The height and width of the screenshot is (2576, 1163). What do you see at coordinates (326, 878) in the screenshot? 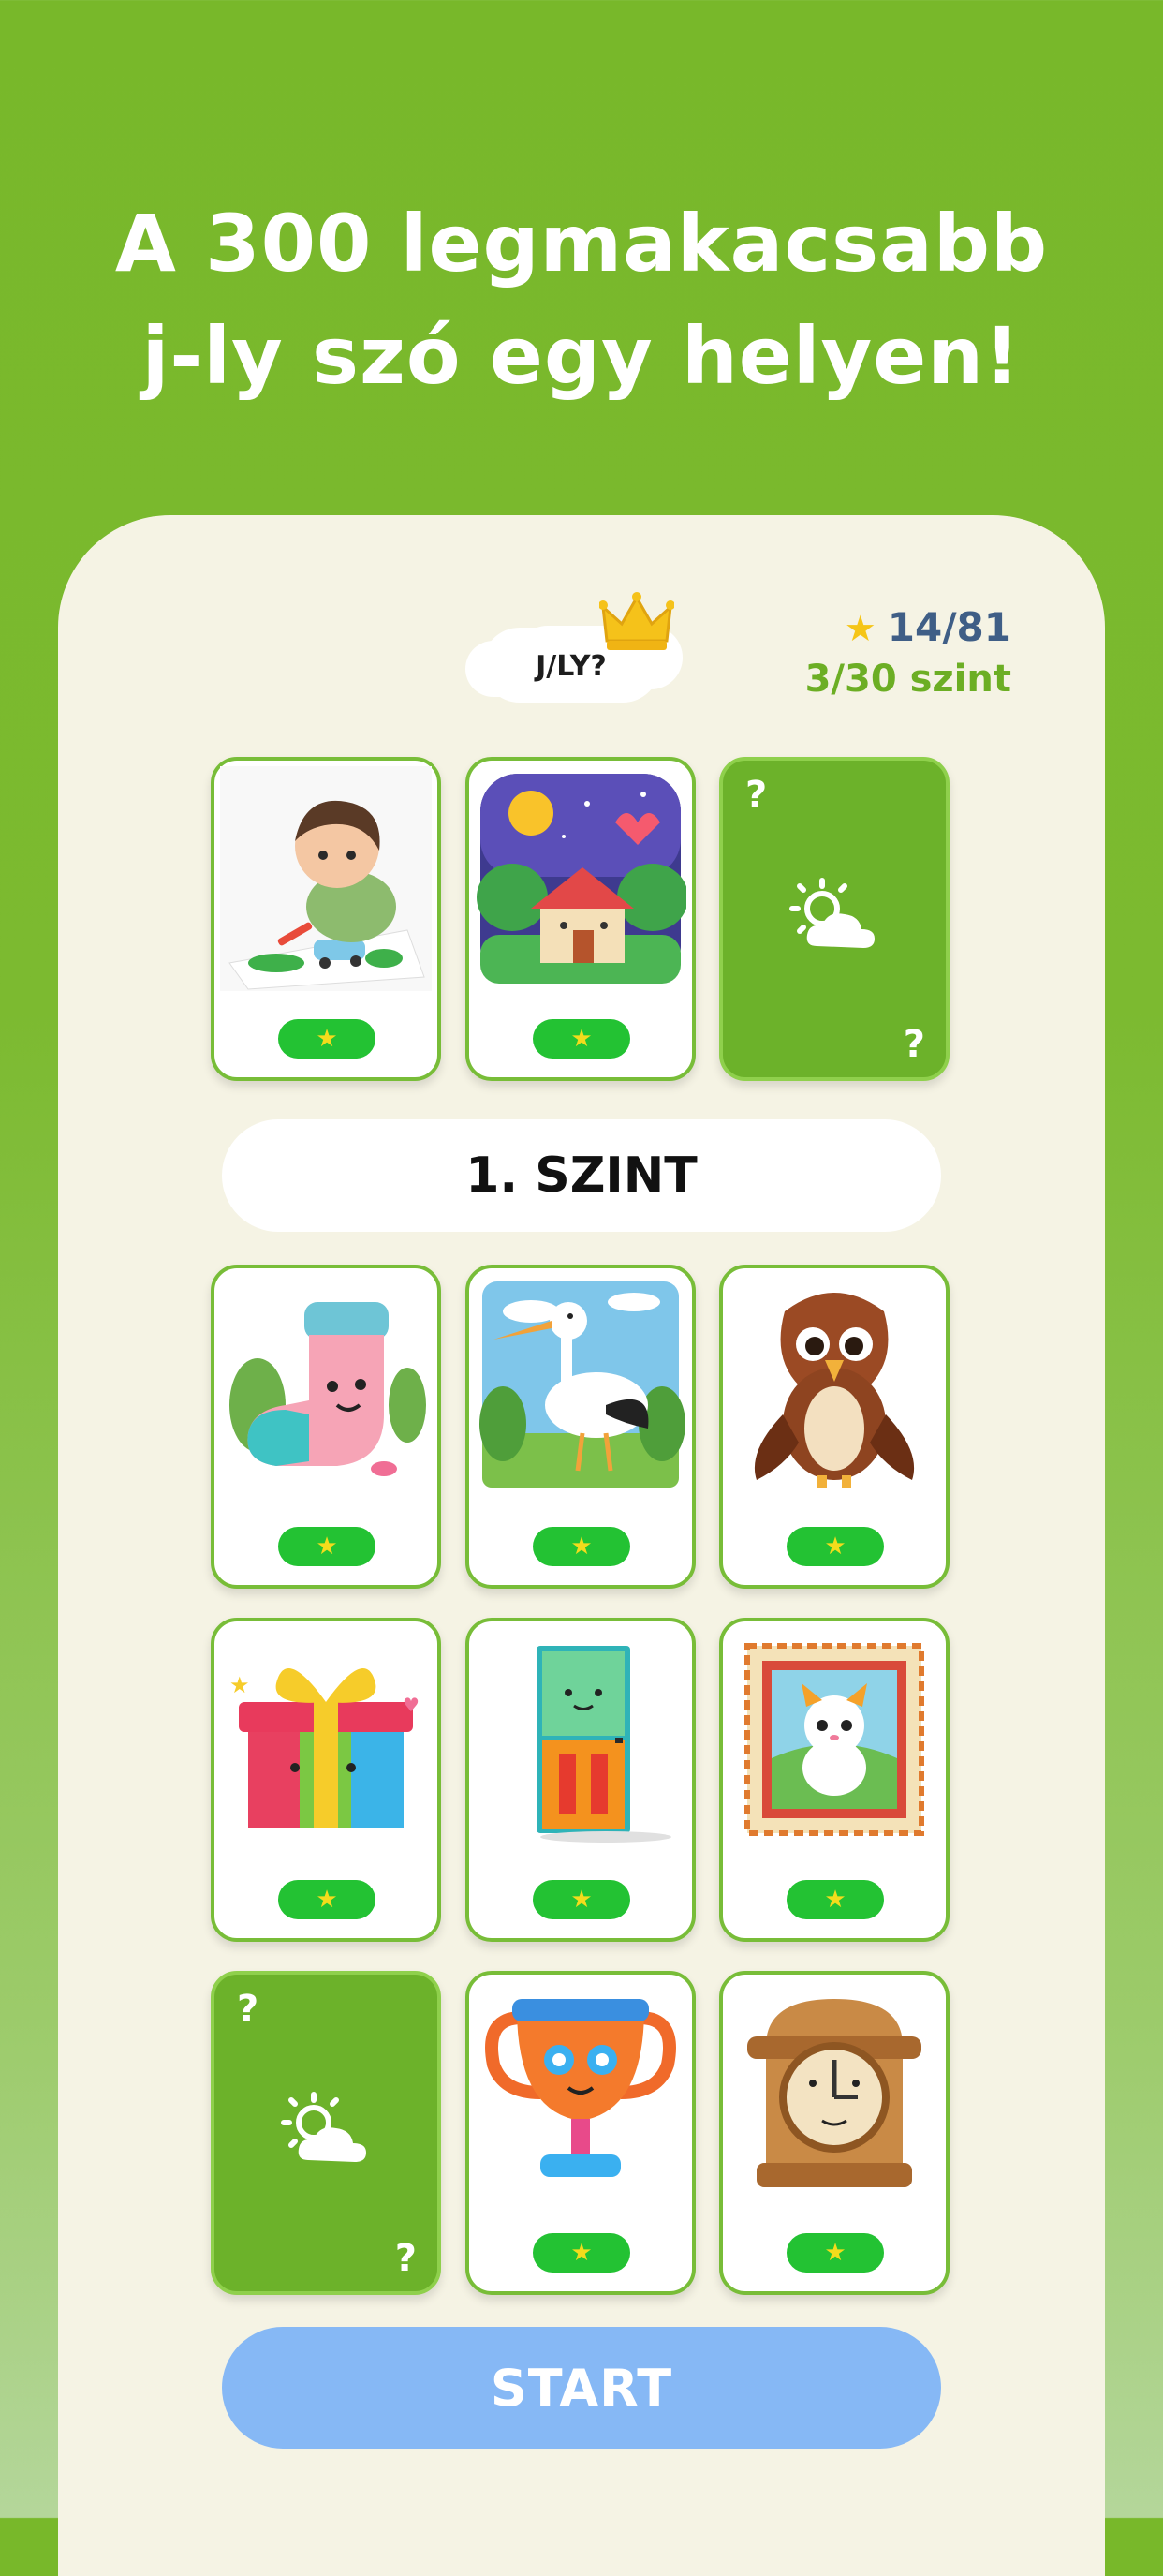
I see `boy-drawing-icon` at bounding box center [326, 878].